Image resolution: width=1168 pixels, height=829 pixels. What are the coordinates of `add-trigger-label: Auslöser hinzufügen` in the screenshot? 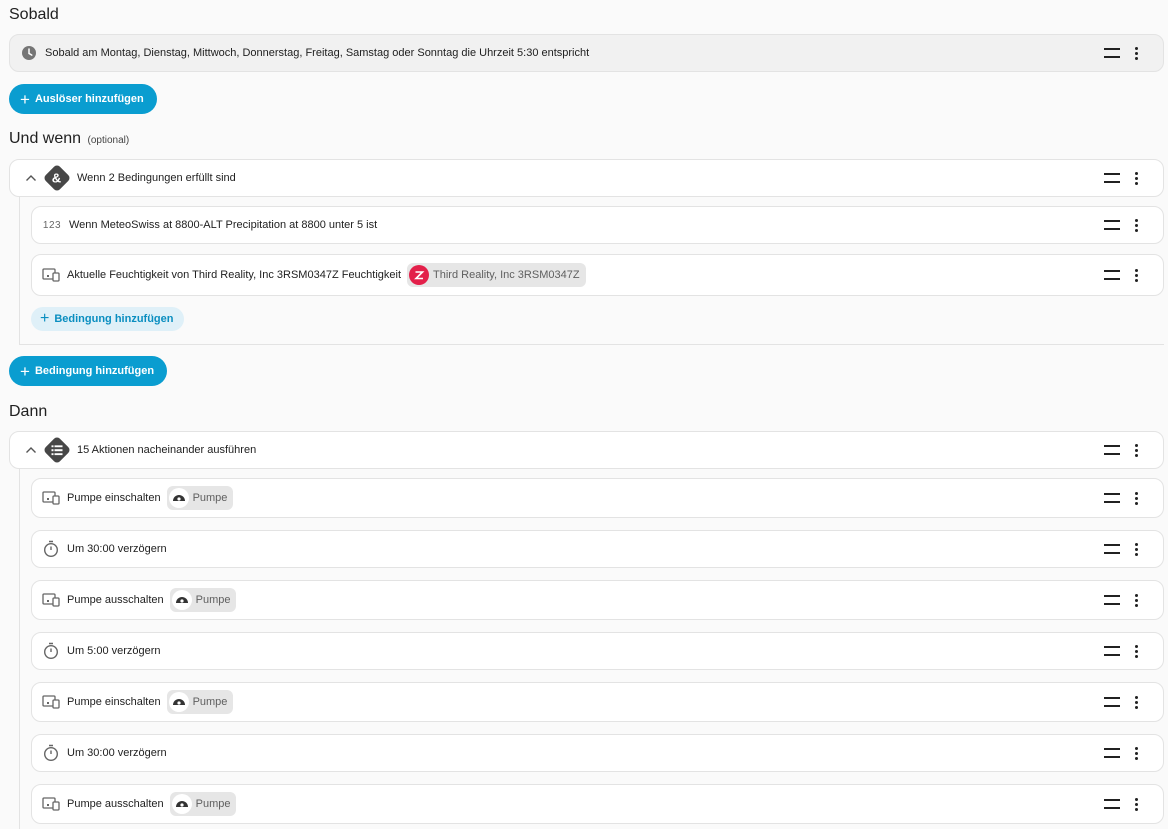 It's located at (89, 99).